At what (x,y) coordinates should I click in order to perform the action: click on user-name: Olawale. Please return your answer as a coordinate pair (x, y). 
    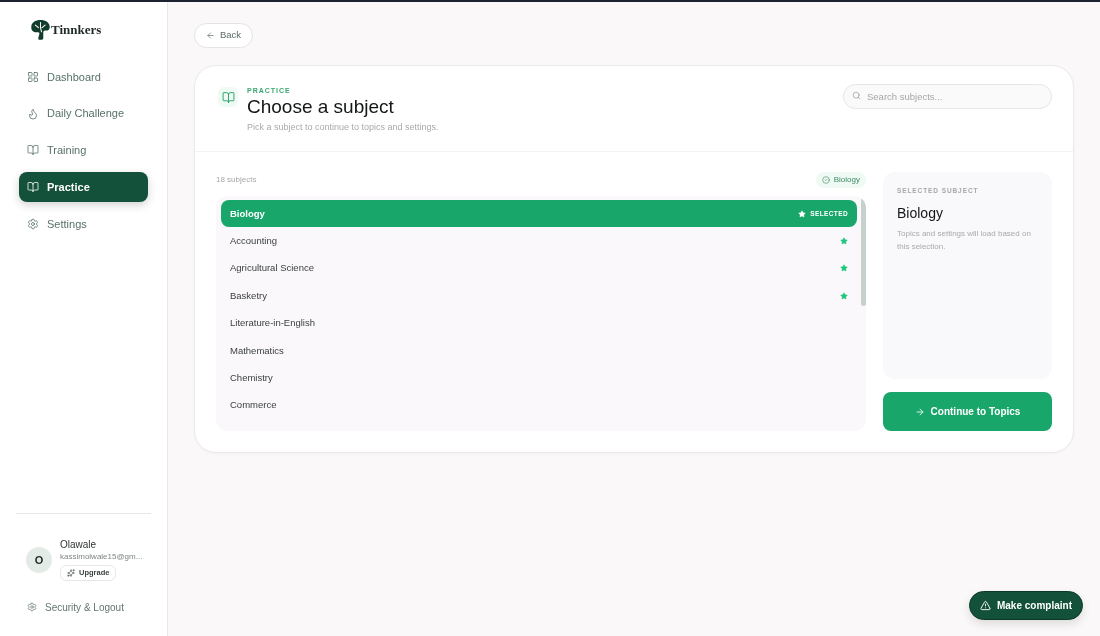
    Looking at the image, I should click on (78, 545).